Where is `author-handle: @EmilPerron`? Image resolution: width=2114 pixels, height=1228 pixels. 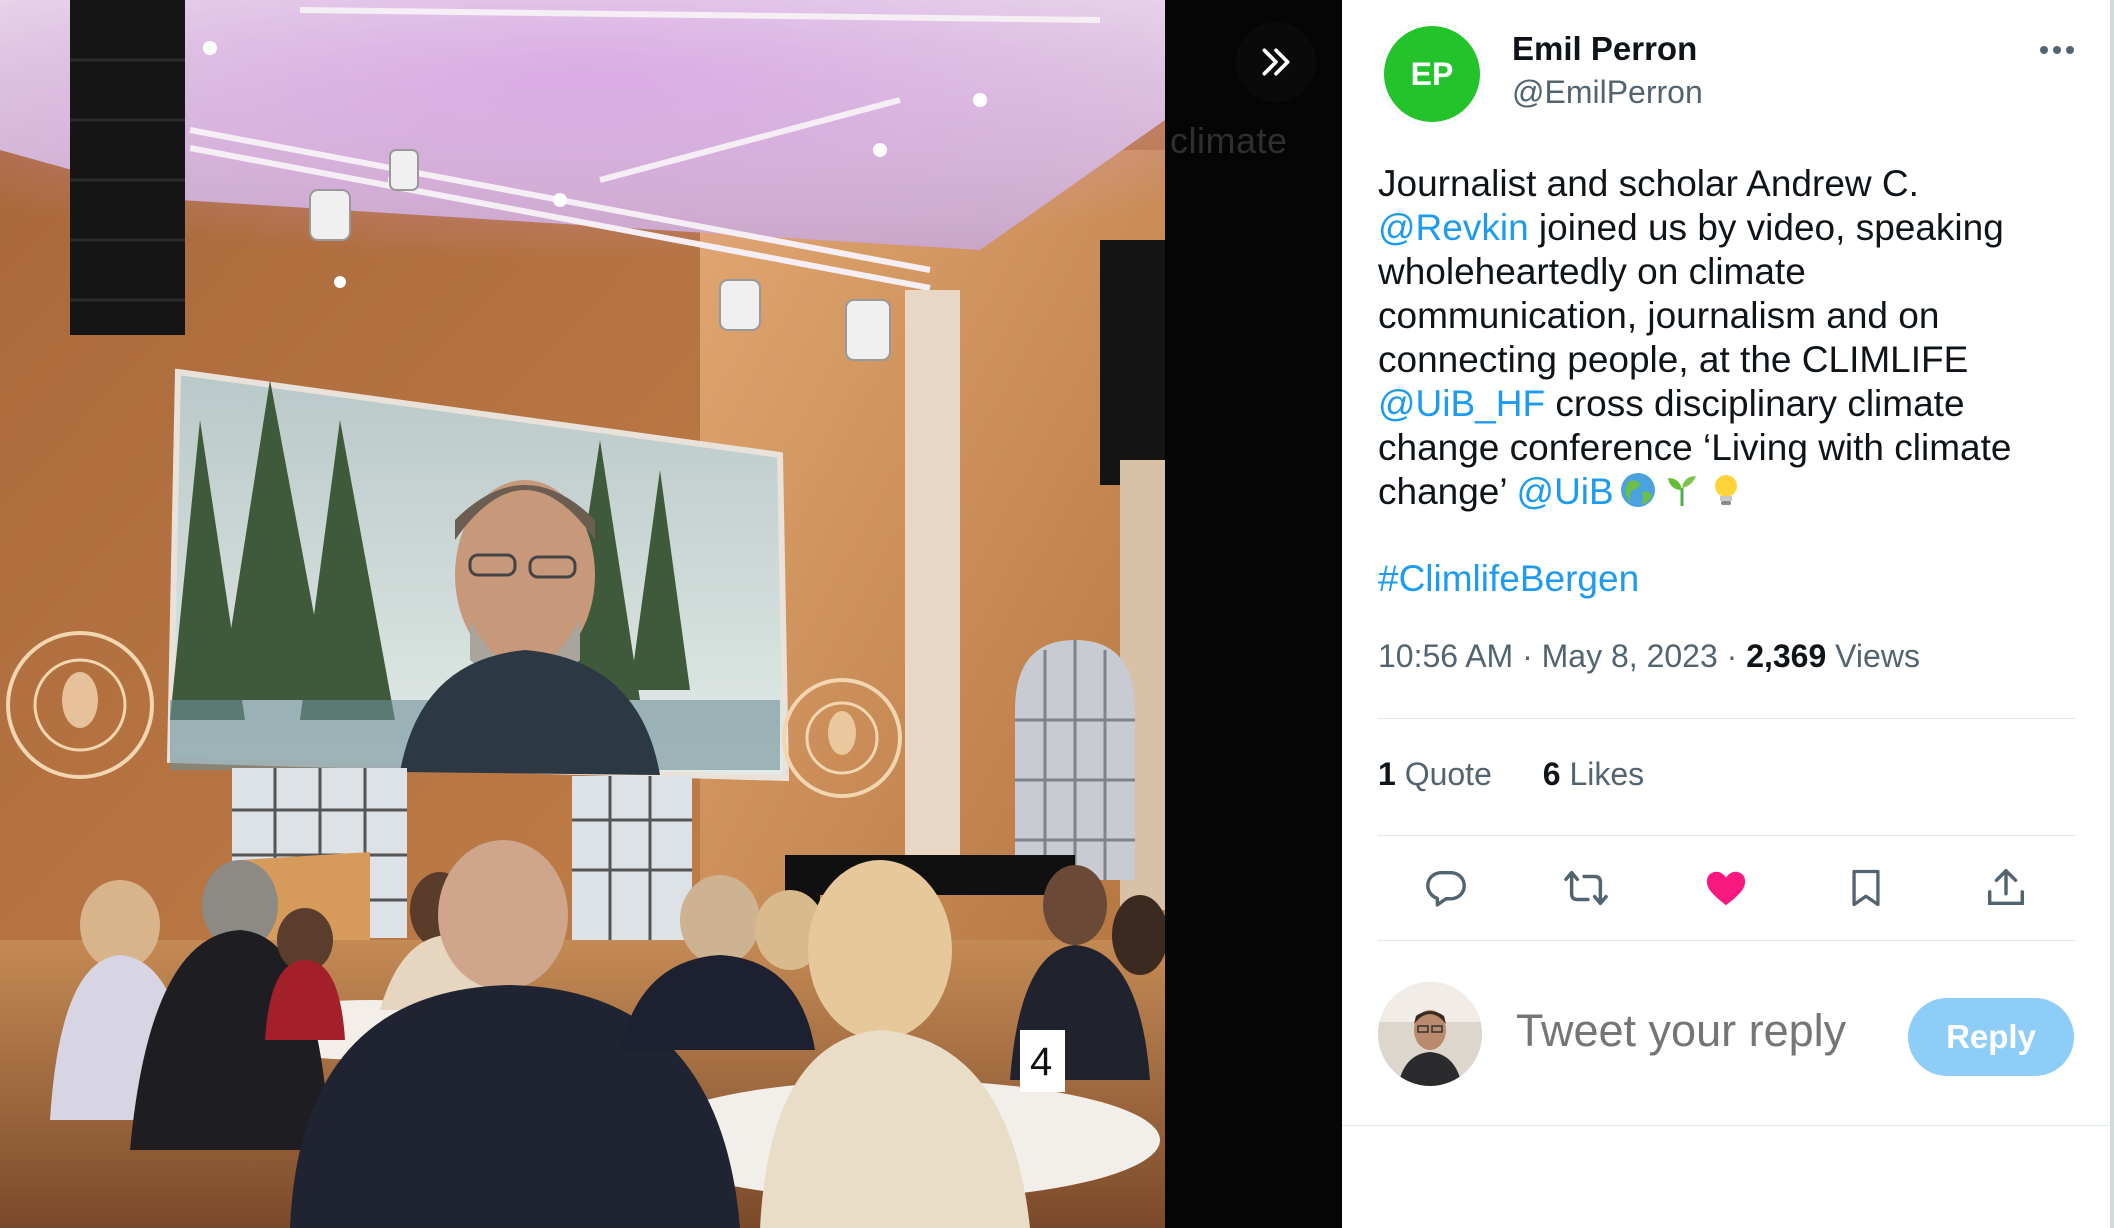 author-handle: @EmilPerron is located at coordinates (1607, 92).